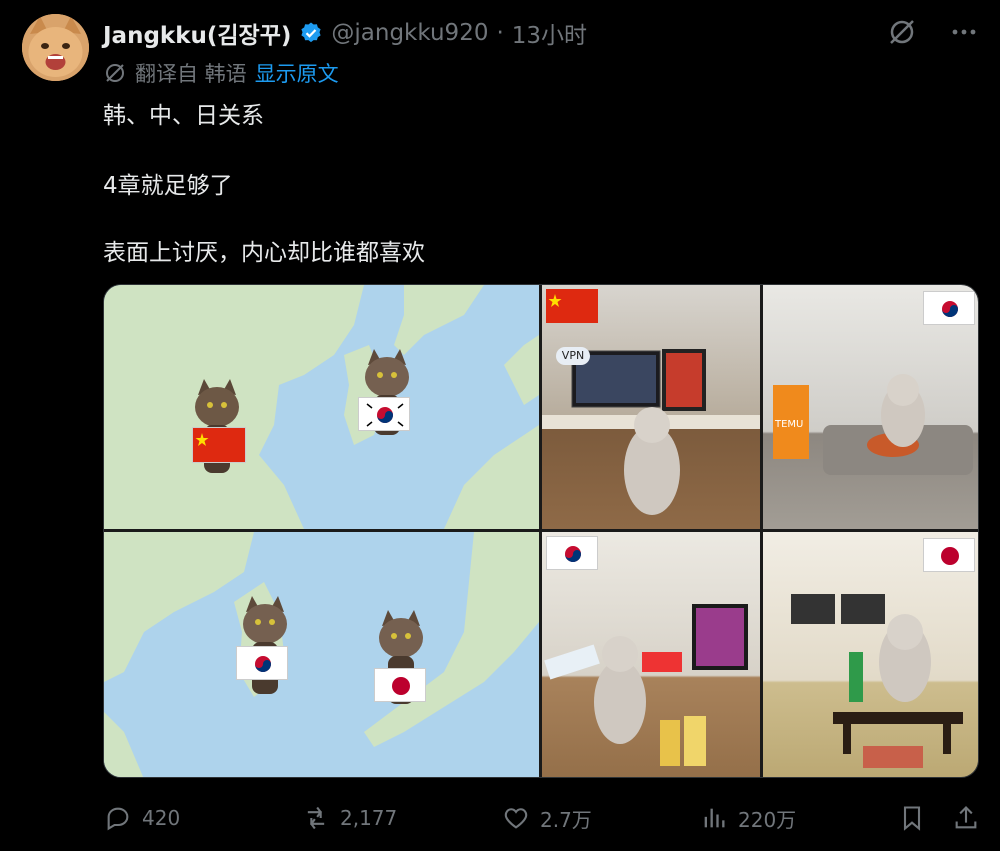 The image size is (1000, 851). What do you see at coordinates (168, 186) in the screenshot?
I see `tweet-text-line: 4章就足够了` at bounding box center [168, 186].